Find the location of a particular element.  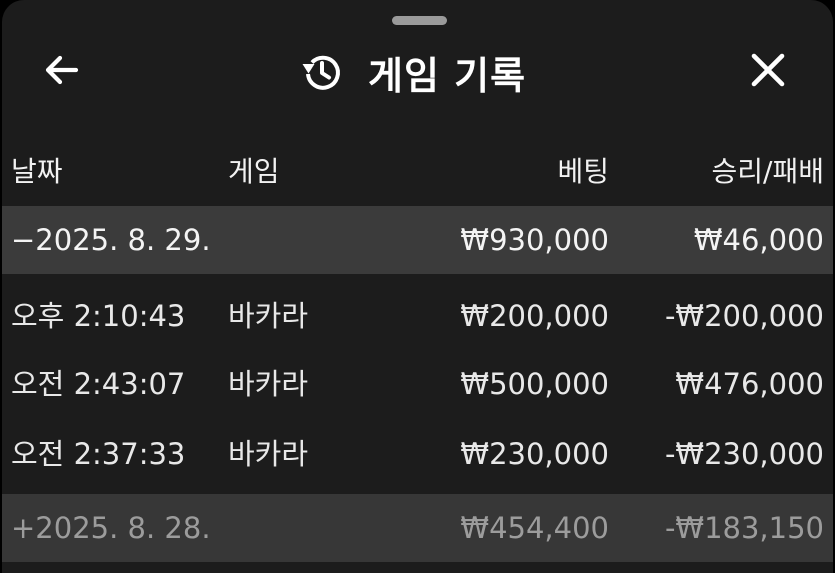

column-header-game: 게임 is located at coordinates (254, 172).